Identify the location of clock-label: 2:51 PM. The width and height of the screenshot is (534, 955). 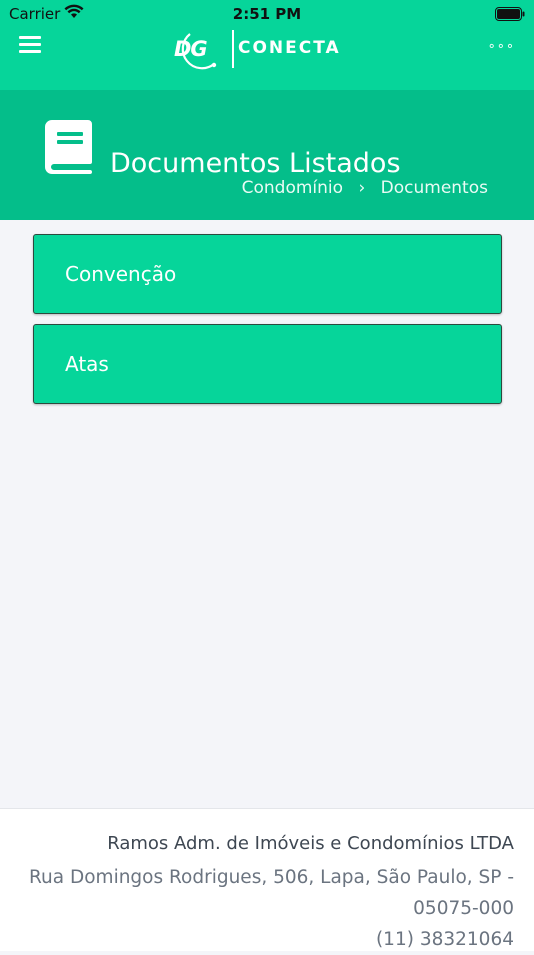
(267, 14).